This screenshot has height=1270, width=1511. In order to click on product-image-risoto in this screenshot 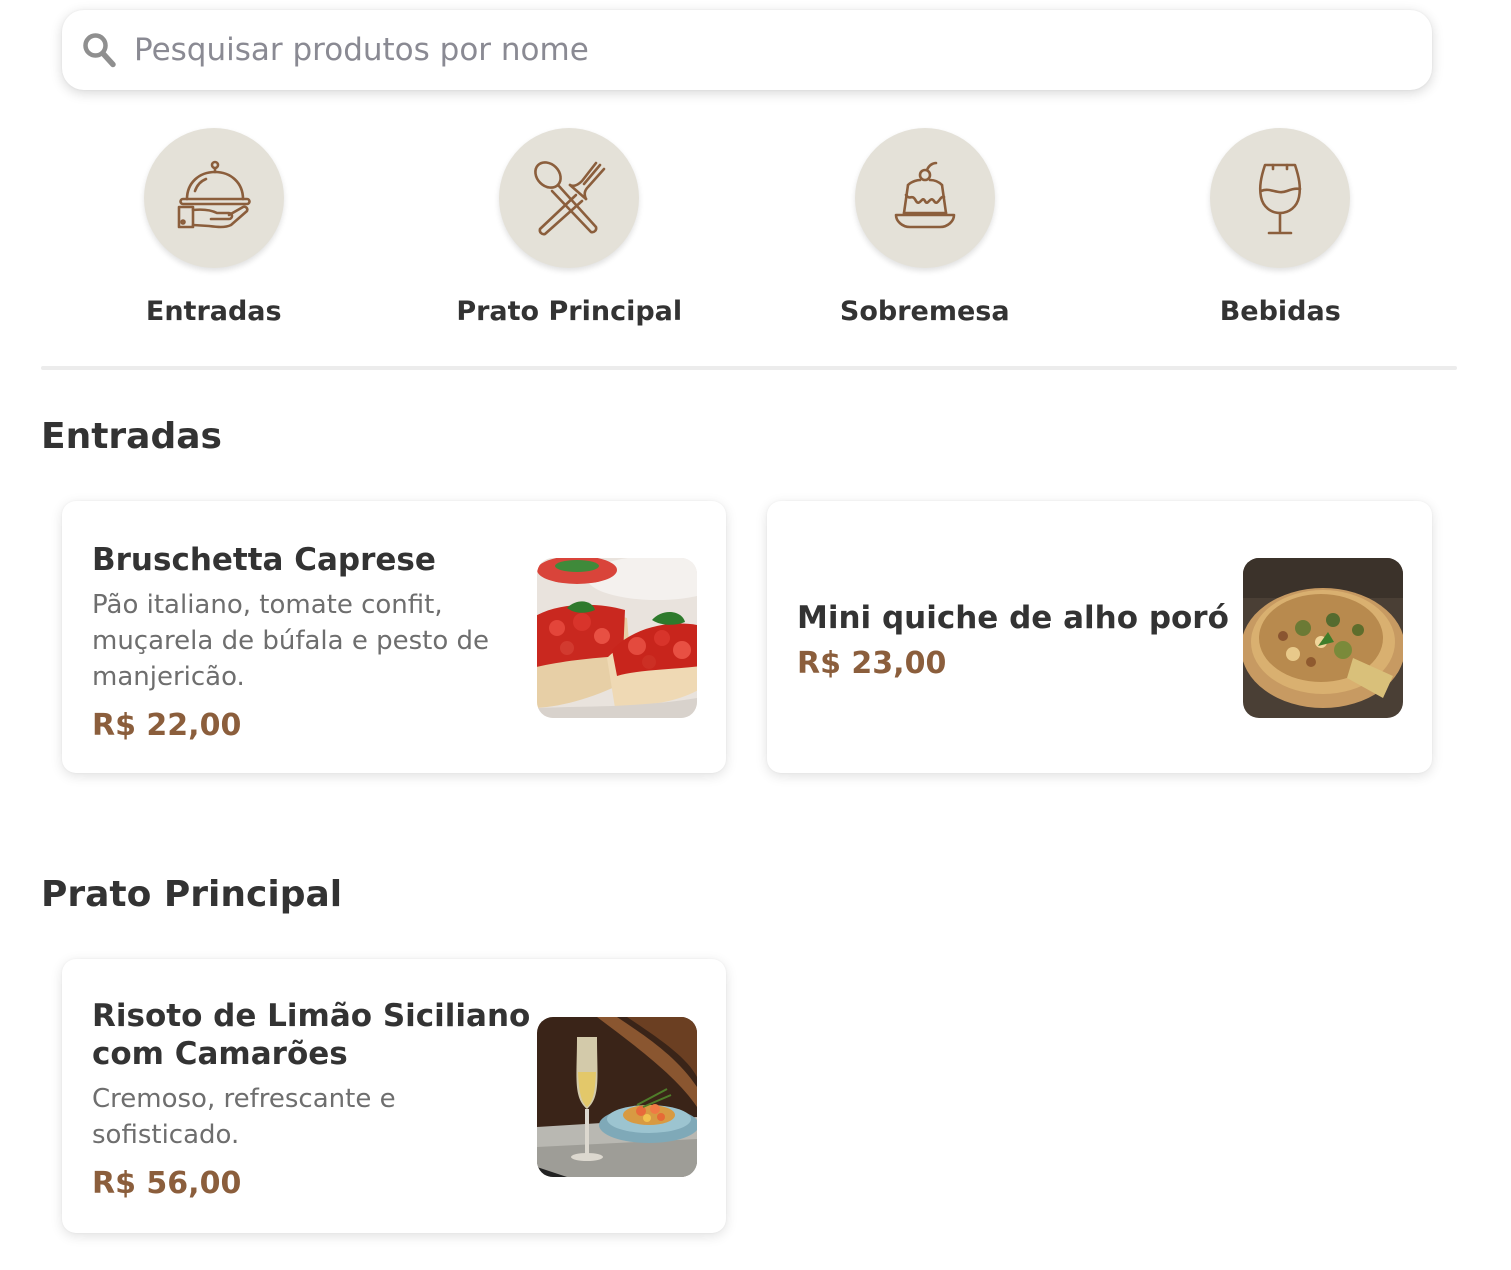, I will do `click(617, 1097)`.